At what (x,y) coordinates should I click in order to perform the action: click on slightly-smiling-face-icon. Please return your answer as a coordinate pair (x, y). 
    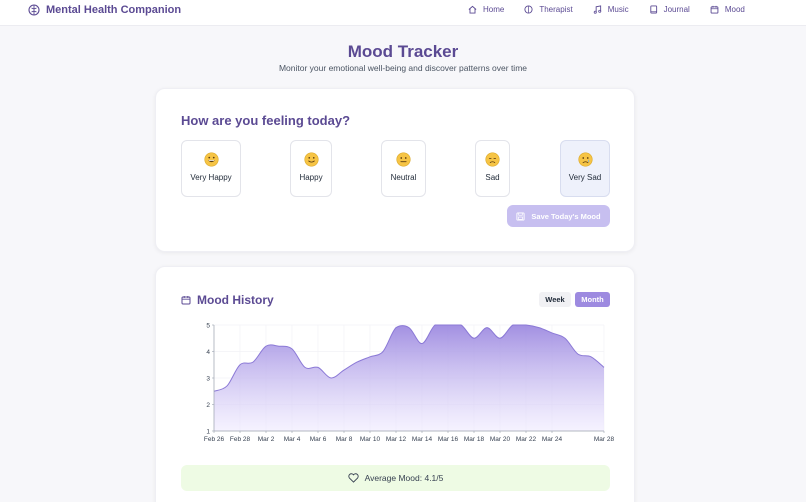
    Looking at the image, I should click on (311, 159).